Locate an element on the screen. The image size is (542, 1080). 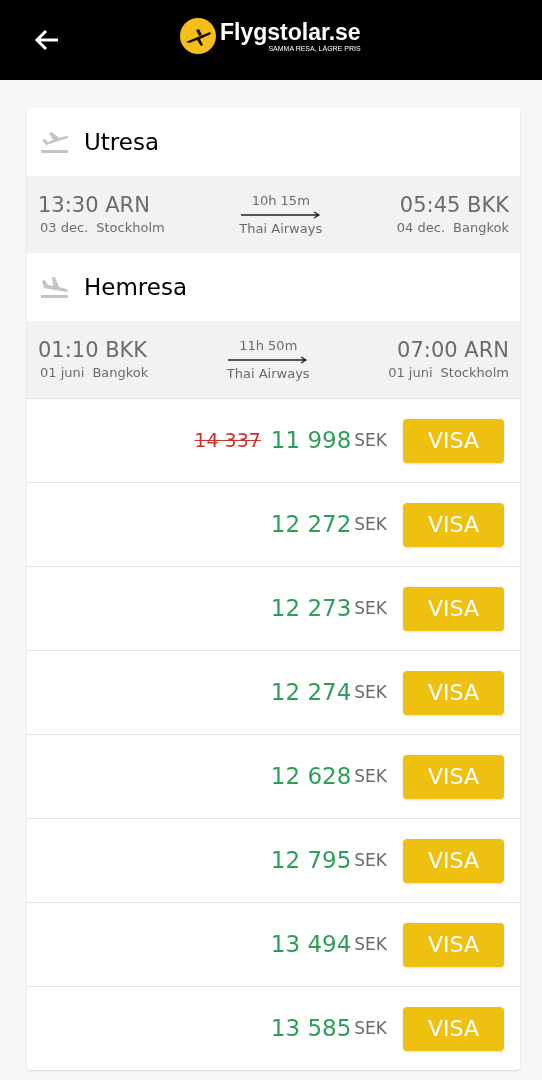
departure-date: 01 juni is located at coordinates (62, 372).